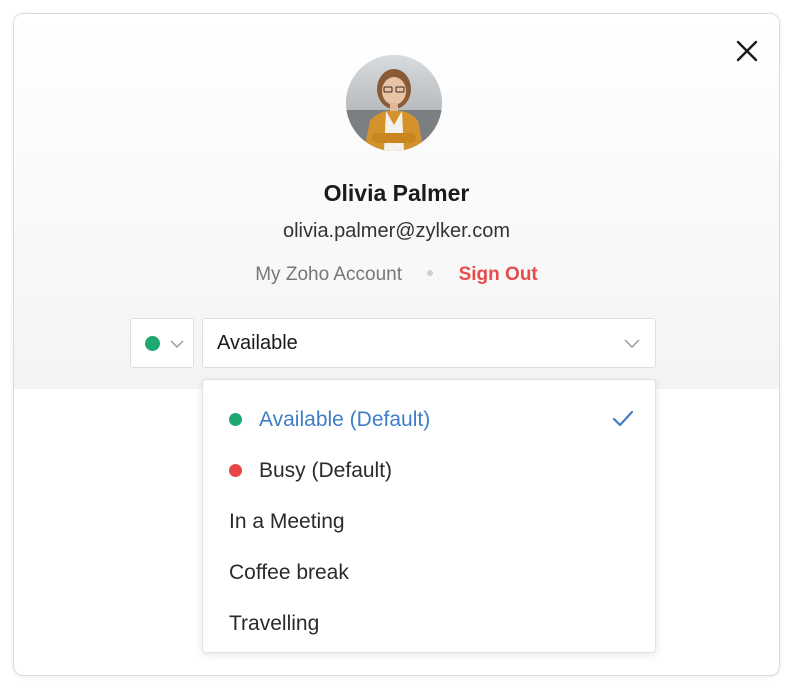 The width and height of the screenshot is (793, 689). What do you see at coordinates (429, 471) in the screenshot?
I see `status-option-busy: Busy (Default)` at bounding box center [429, 471].